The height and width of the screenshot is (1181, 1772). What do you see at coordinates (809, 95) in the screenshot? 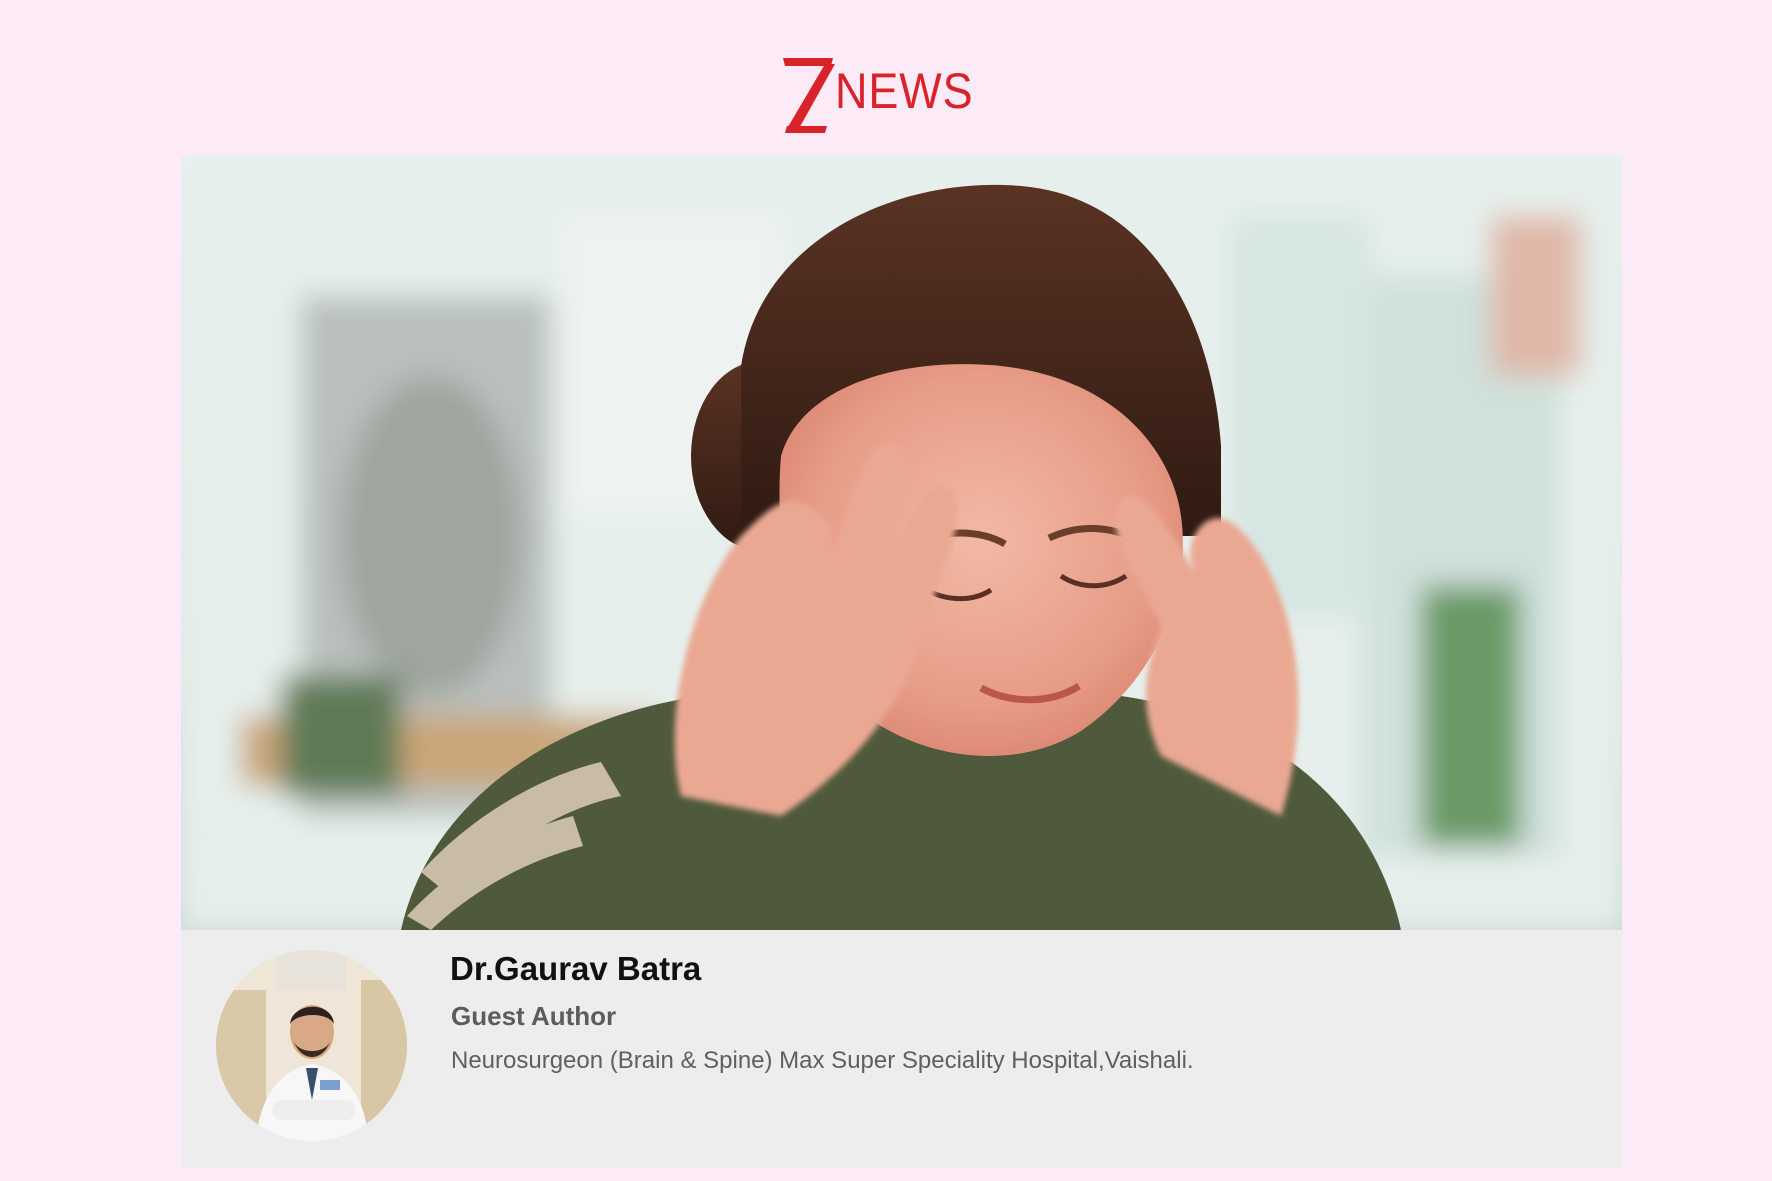
I see `z-logo-icon` at bounding box center [809, 95].